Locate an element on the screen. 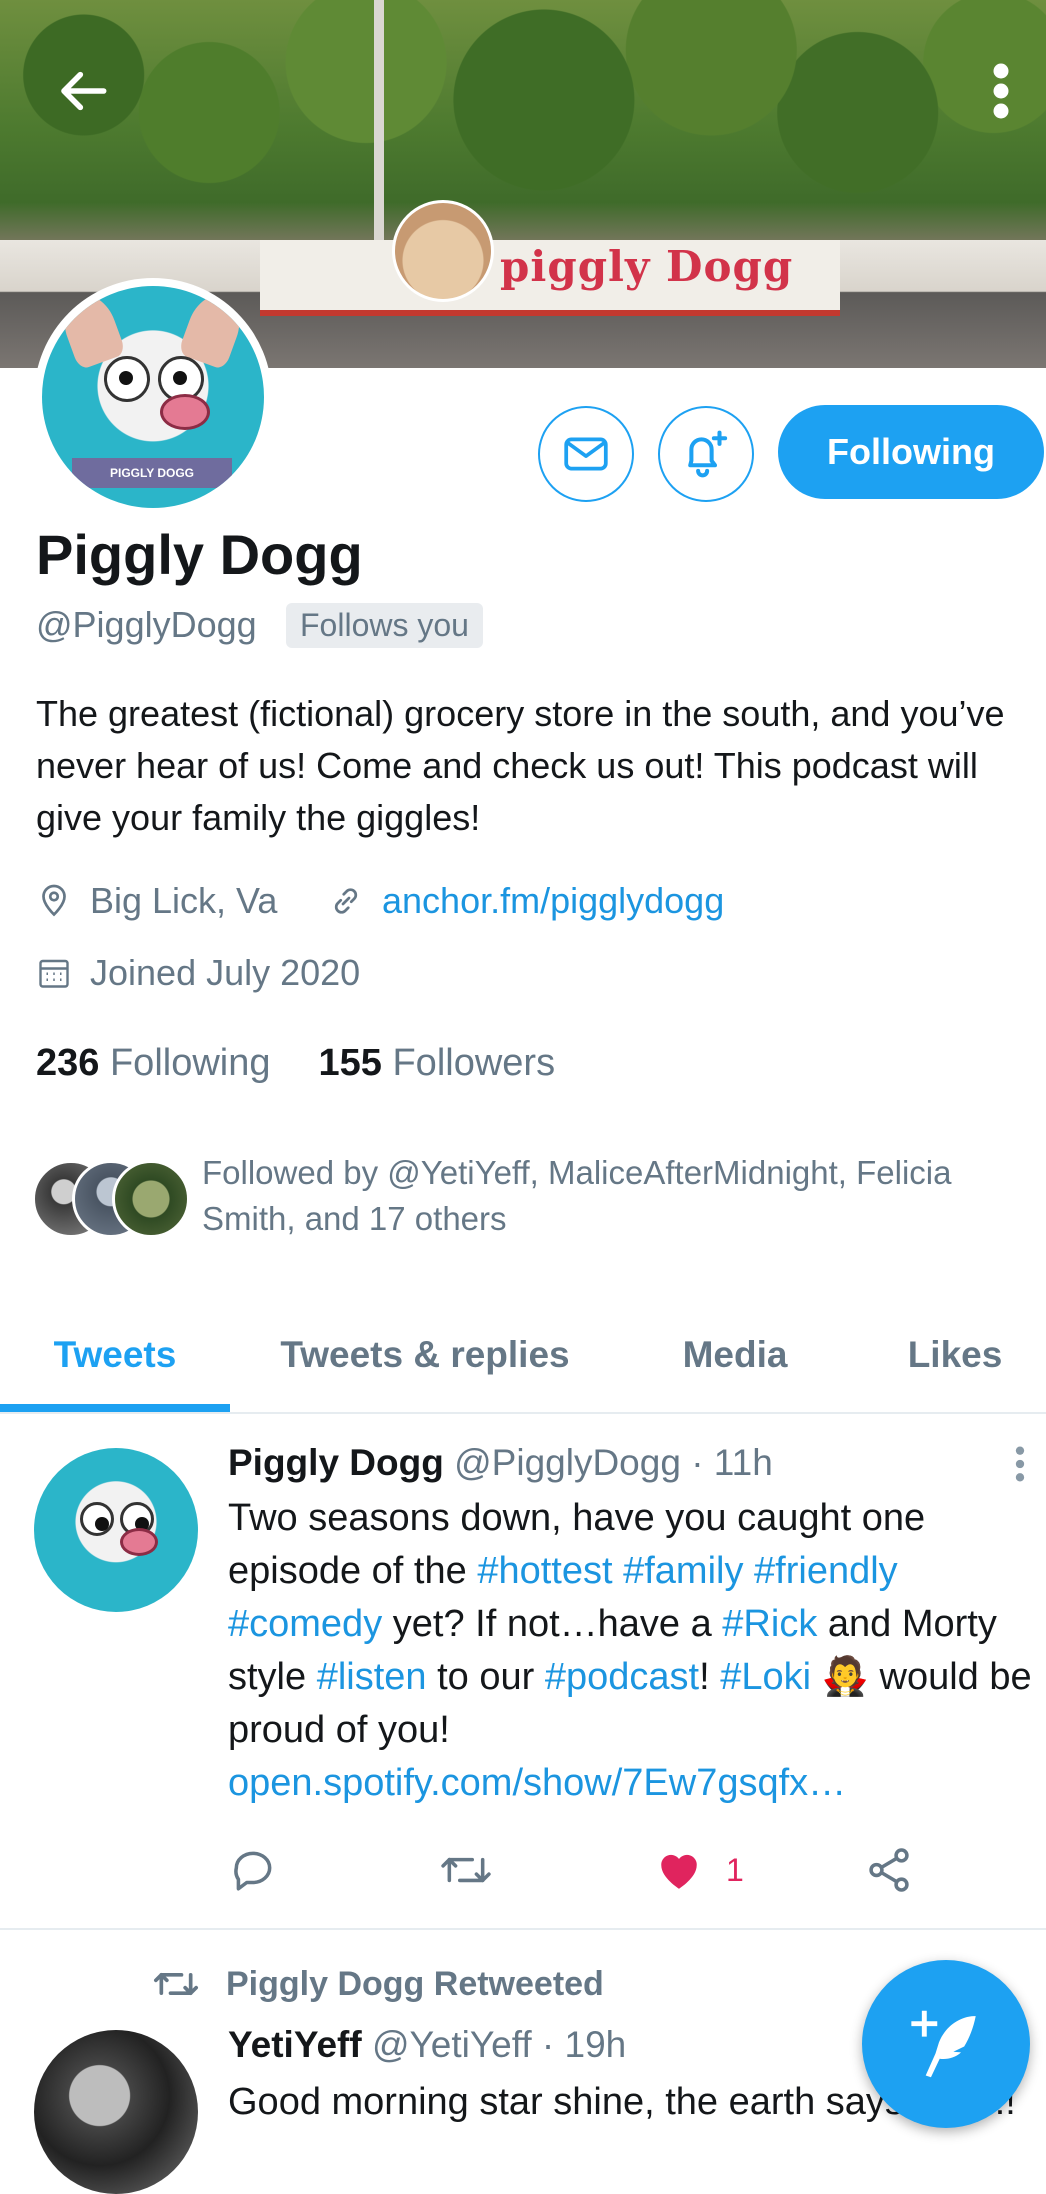 The width and height of the screenshot is (1046, 2194). tweet-author-name: YetiYeff is located at coordinates (295, 2044).